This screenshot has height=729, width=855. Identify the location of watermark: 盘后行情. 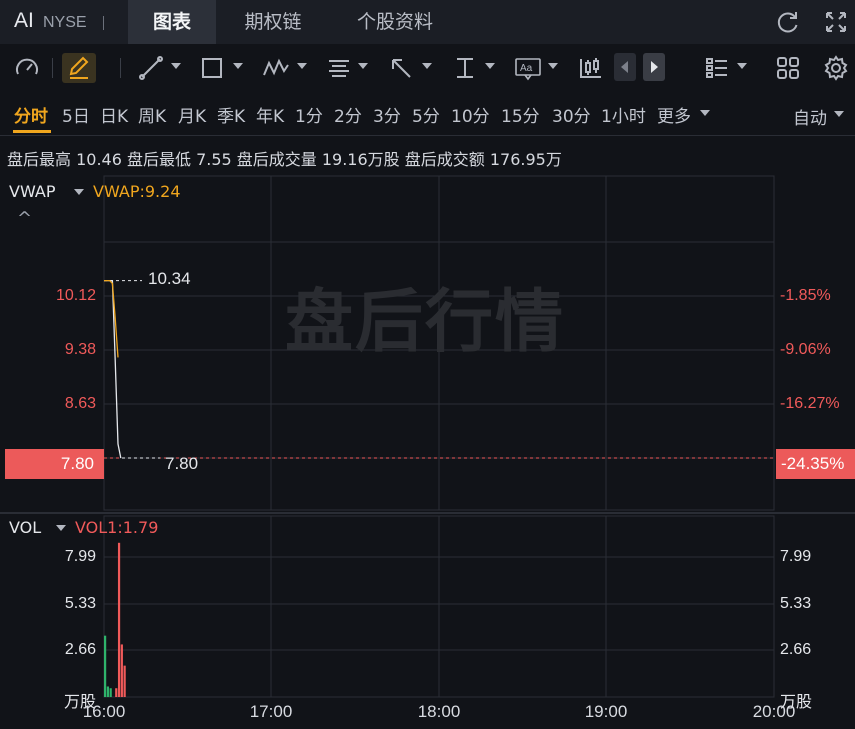
(425, 322).